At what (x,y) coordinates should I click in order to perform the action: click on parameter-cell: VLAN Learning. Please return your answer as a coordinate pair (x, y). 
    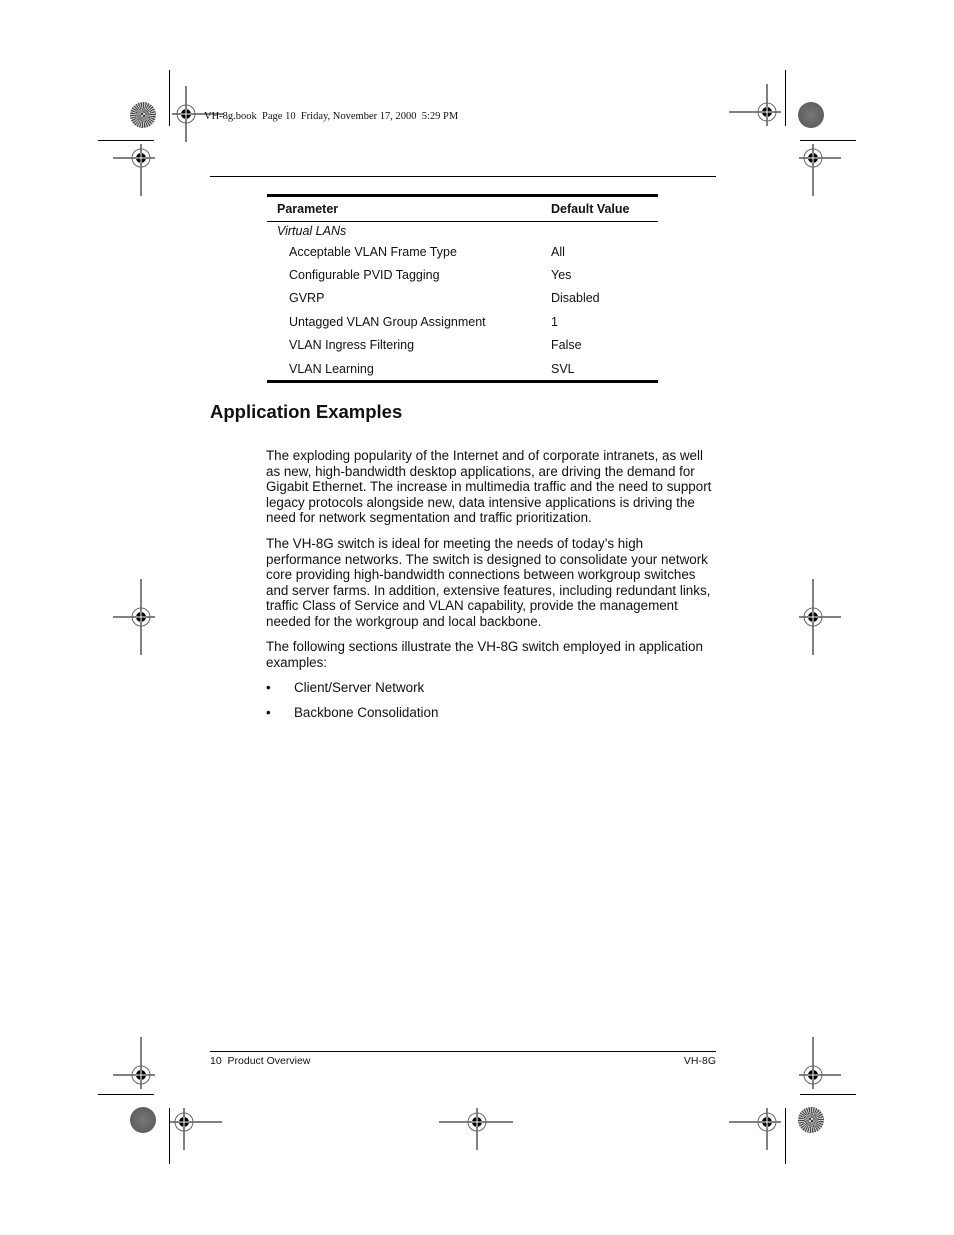
    Looking at the image, I should click on (331, 368).